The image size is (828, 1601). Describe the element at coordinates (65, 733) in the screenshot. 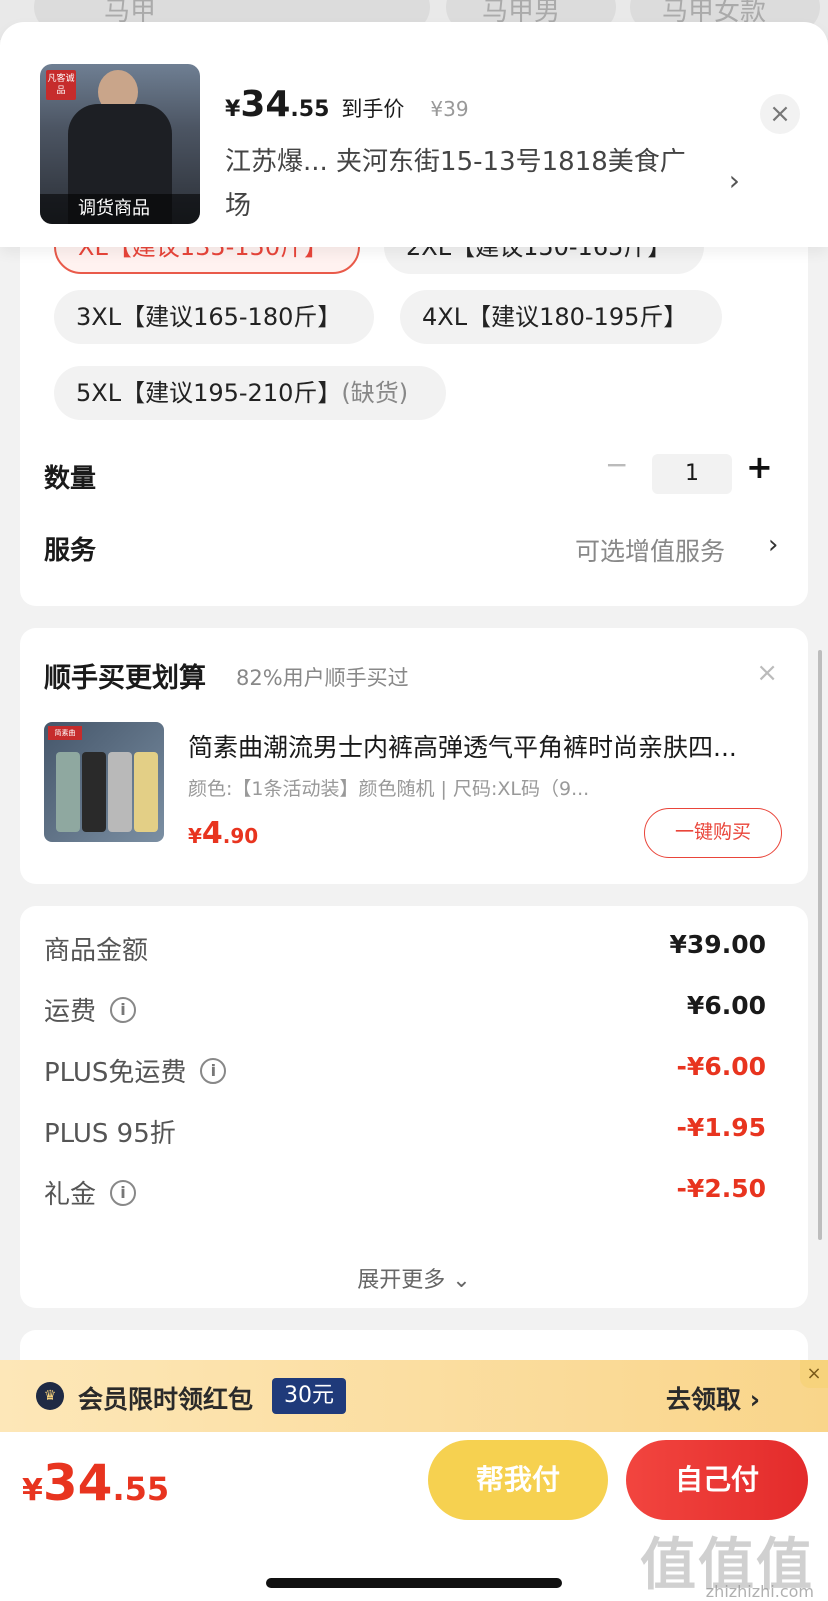

I see `bundle-image-label: 简素曲` at that location.